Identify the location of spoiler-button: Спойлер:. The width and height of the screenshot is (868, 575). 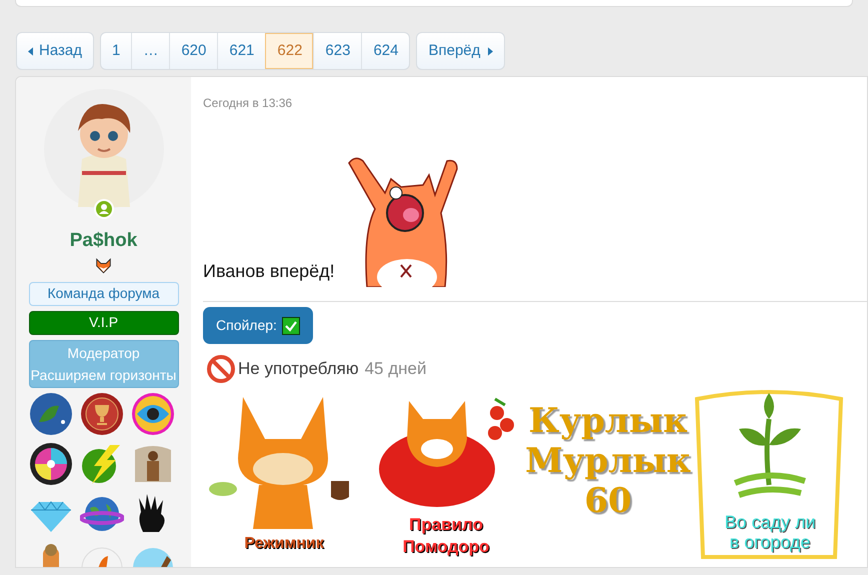
(258, 325).